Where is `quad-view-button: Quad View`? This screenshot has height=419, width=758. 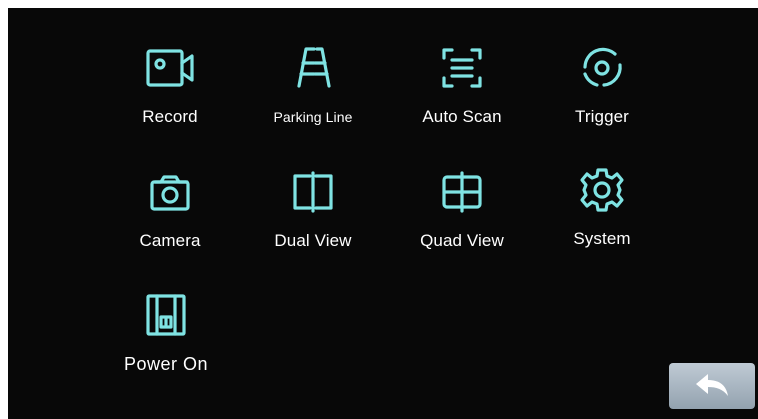 quad-view-button: Quad View is located at coordinates (462, 215).